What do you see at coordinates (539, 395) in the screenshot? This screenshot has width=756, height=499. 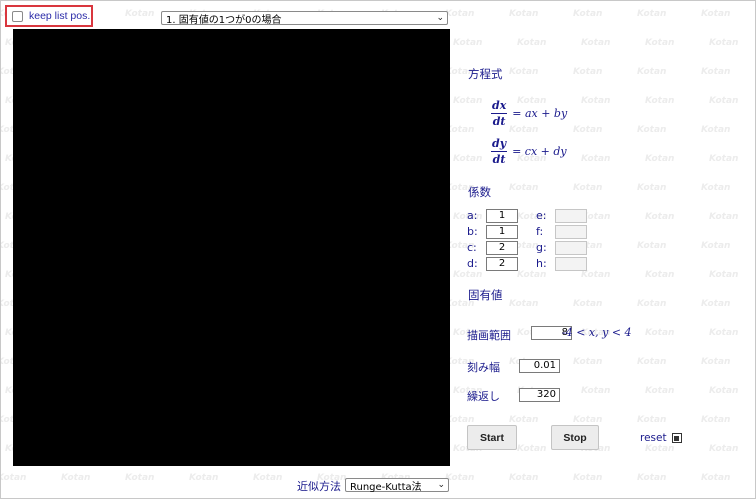 I see `repeat-input: 320` at bounding box center [539, 395].